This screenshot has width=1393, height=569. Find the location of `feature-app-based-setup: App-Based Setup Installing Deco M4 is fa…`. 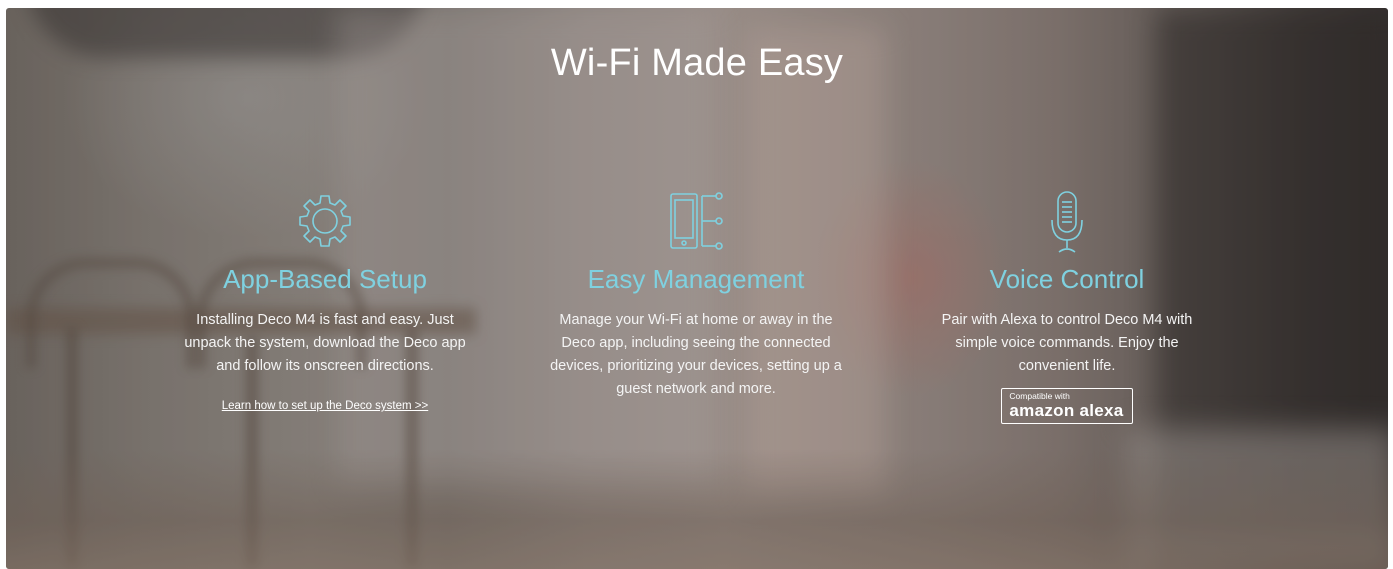

feature-app-based-setup: App-Based Setup Installing Deco M4 is fa… is located at coordinates (325, 301).